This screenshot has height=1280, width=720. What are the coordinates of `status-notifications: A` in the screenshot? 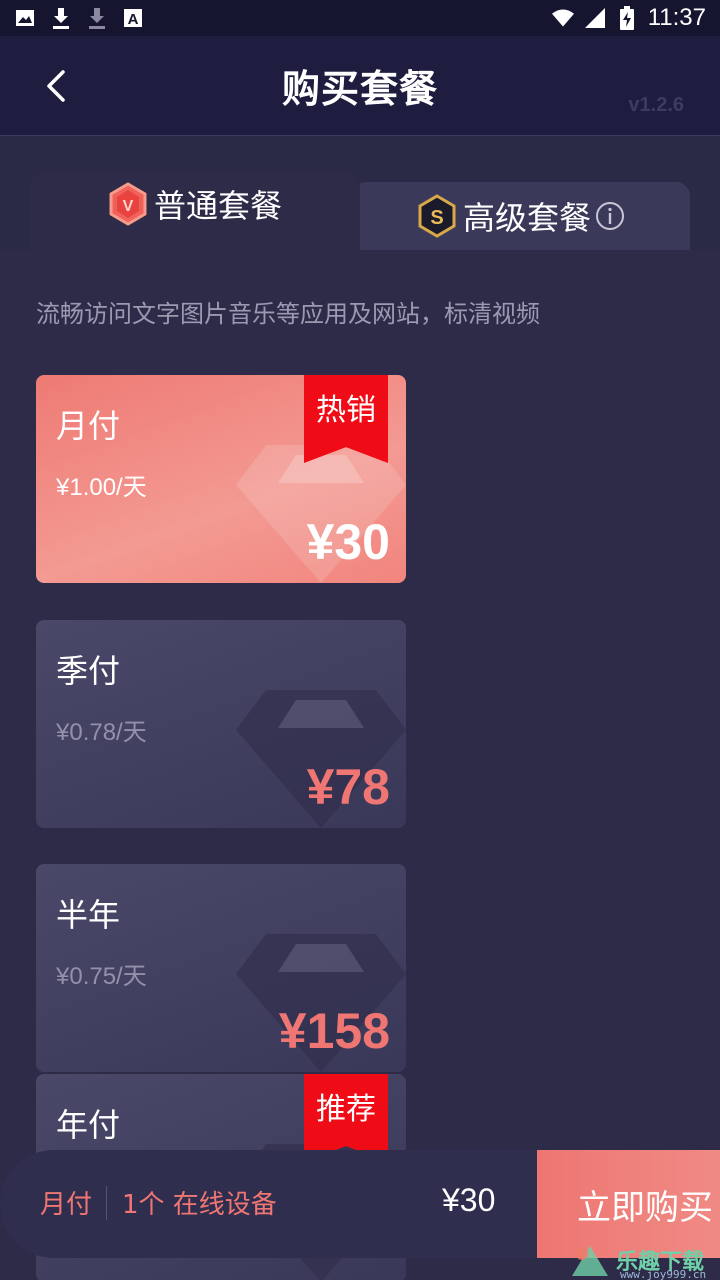 It's located at (79, 18).